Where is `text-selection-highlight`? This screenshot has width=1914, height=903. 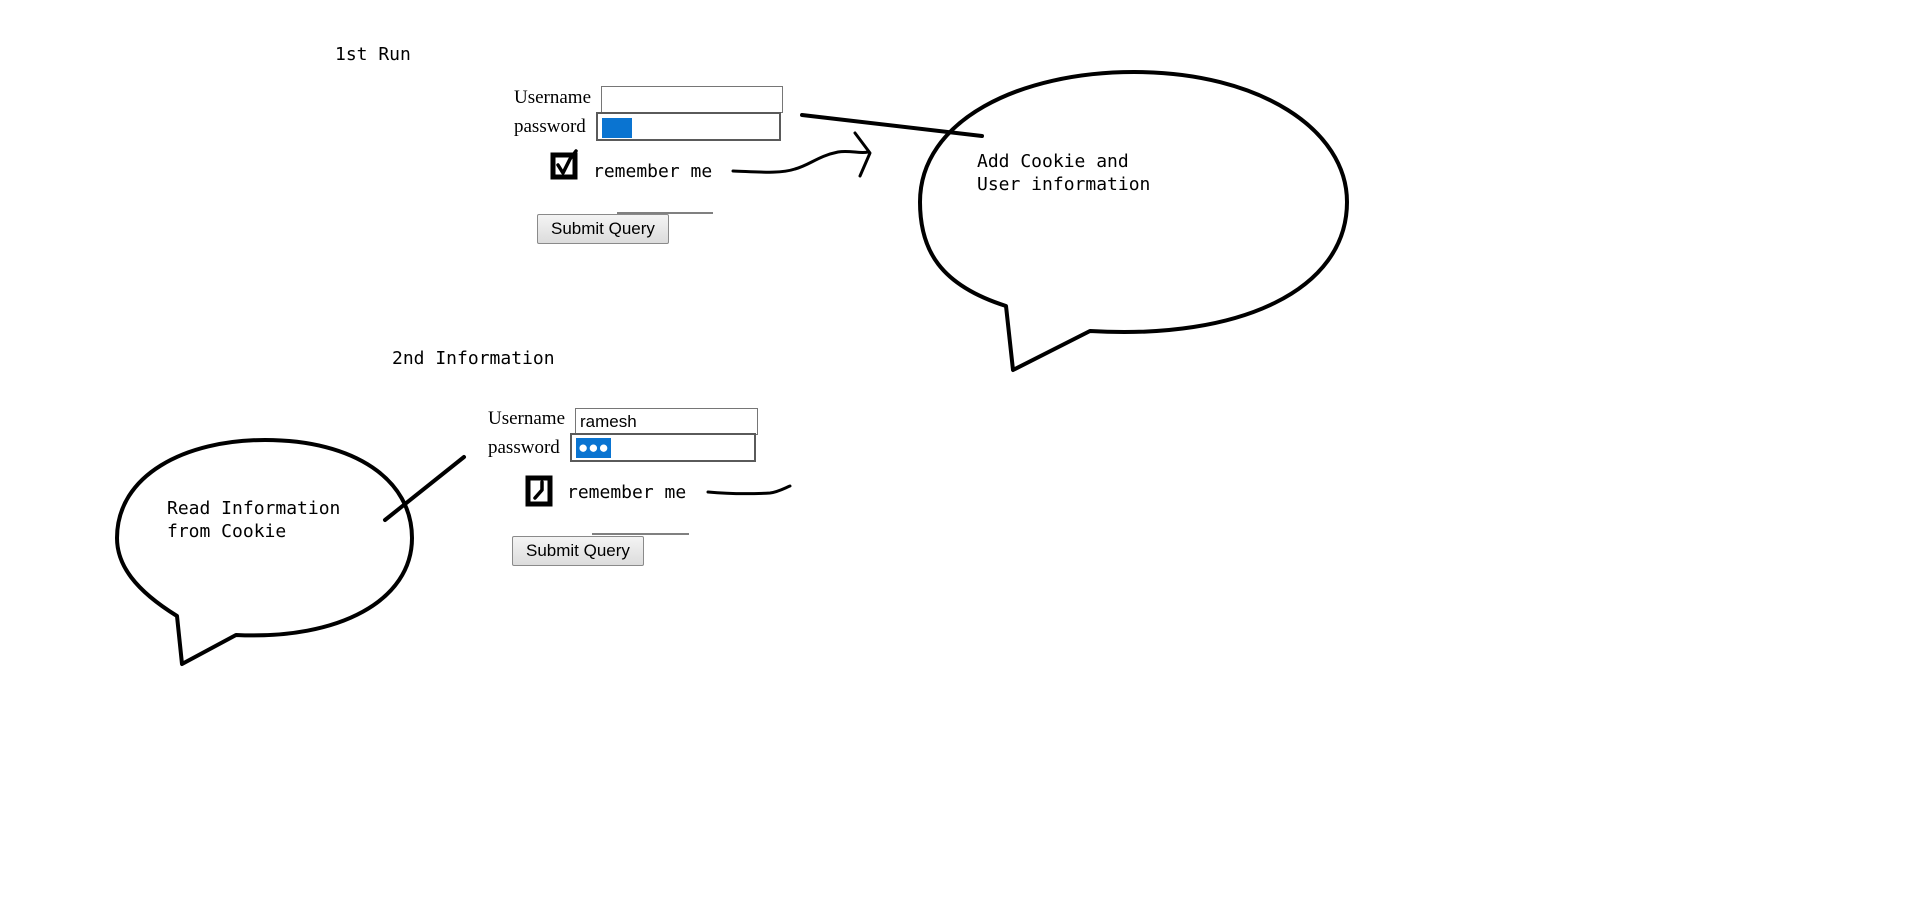 text-selection-highlight is located at coordinates (617, 127).